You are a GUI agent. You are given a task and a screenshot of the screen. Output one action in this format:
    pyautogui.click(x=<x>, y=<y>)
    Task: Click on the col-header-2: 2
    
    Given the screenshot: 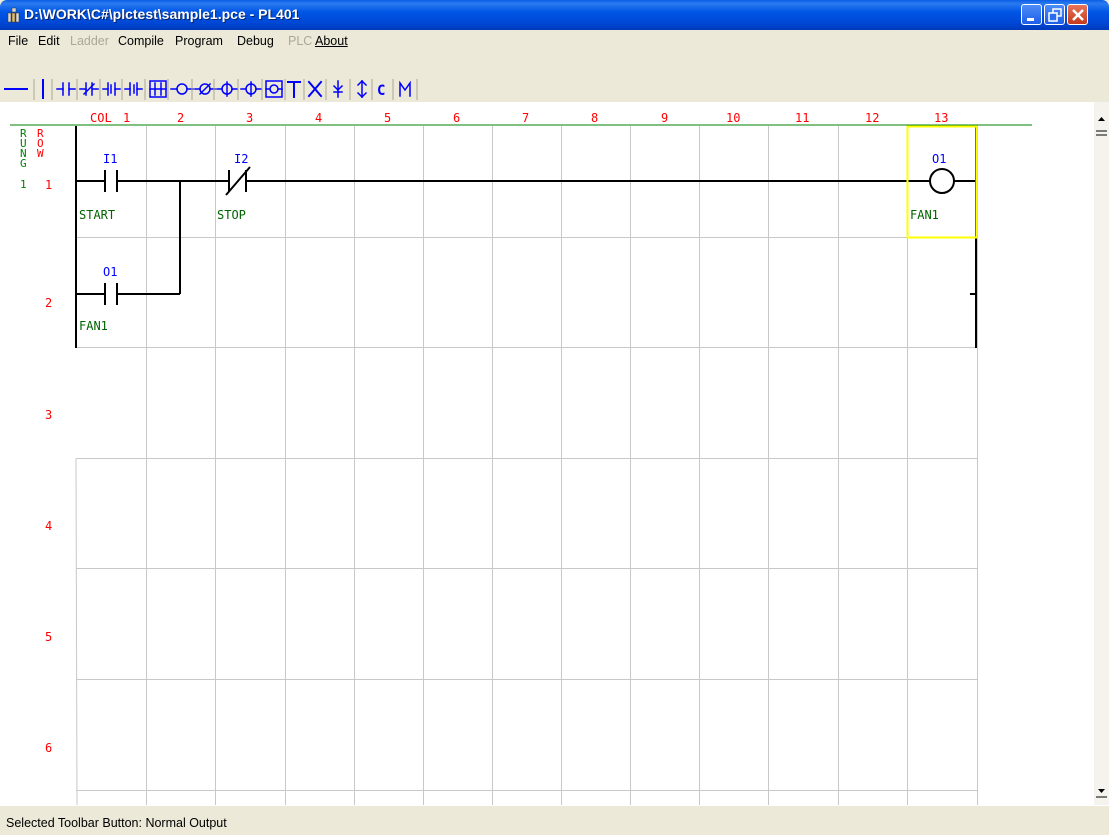 What is the action you would take?
    pyautogui.click(x=180, y=118)
    